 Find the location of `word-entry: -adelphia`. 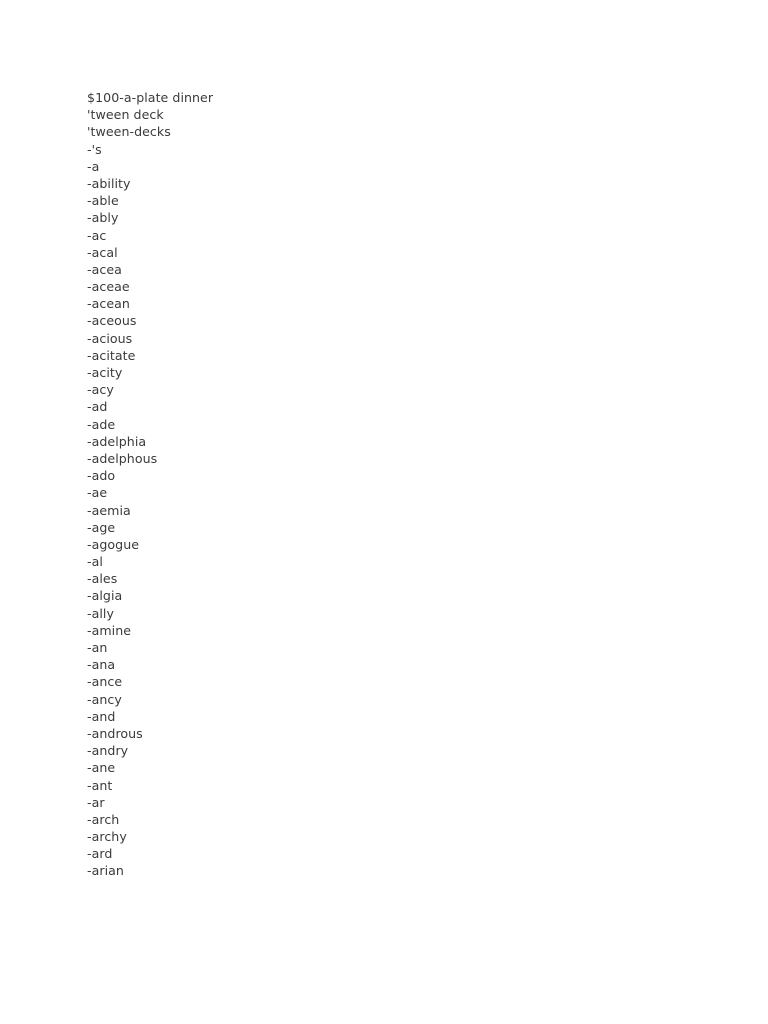

word-entry: -adelphia is located at coordinates (117, 441).